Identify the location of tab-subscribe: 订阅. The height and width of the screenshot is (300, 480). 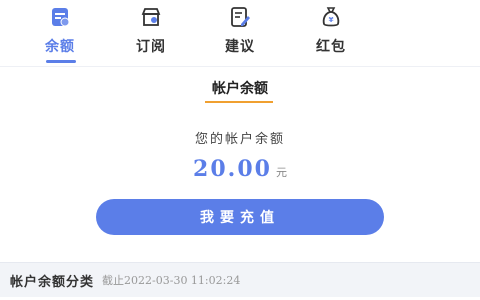
(151, 33).